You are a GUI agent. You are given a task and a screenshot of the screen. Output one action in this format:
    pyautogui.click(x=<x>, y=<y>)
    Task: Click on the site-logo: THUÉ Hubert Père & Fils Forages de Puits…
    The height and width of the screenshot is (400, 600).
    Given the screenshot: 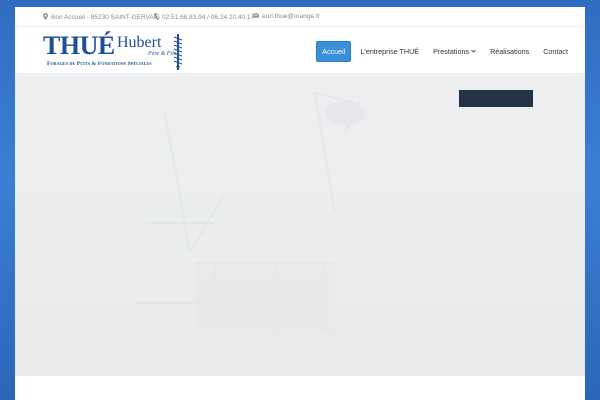 What is the action you would take?
    pyautogui.click(x=114, y=51)
    